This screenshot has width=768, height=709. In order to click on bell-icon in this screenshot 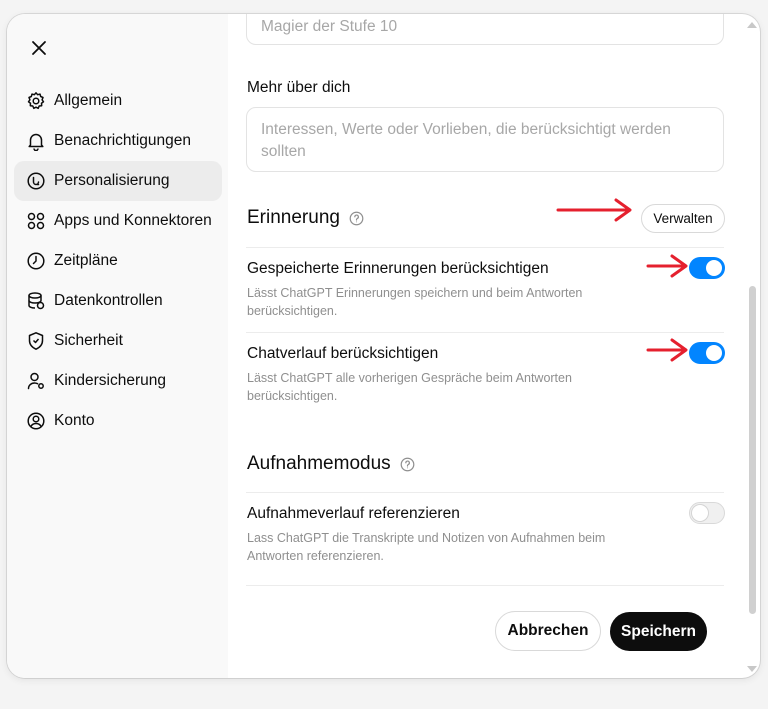, I will do `click(36, 141)`.